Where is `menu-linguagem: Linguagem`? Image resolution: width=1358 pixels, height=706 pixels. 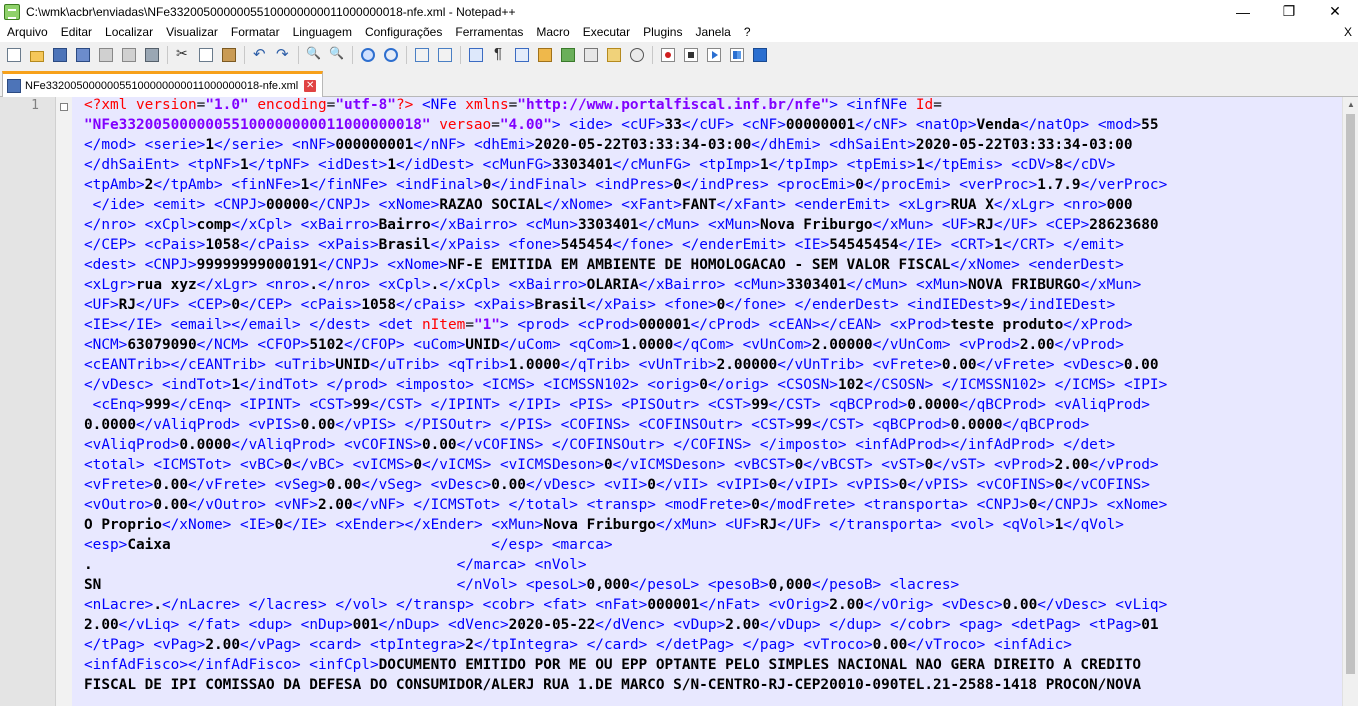
menu-linguagem: Linguagem is located at coordinates (322, 32).